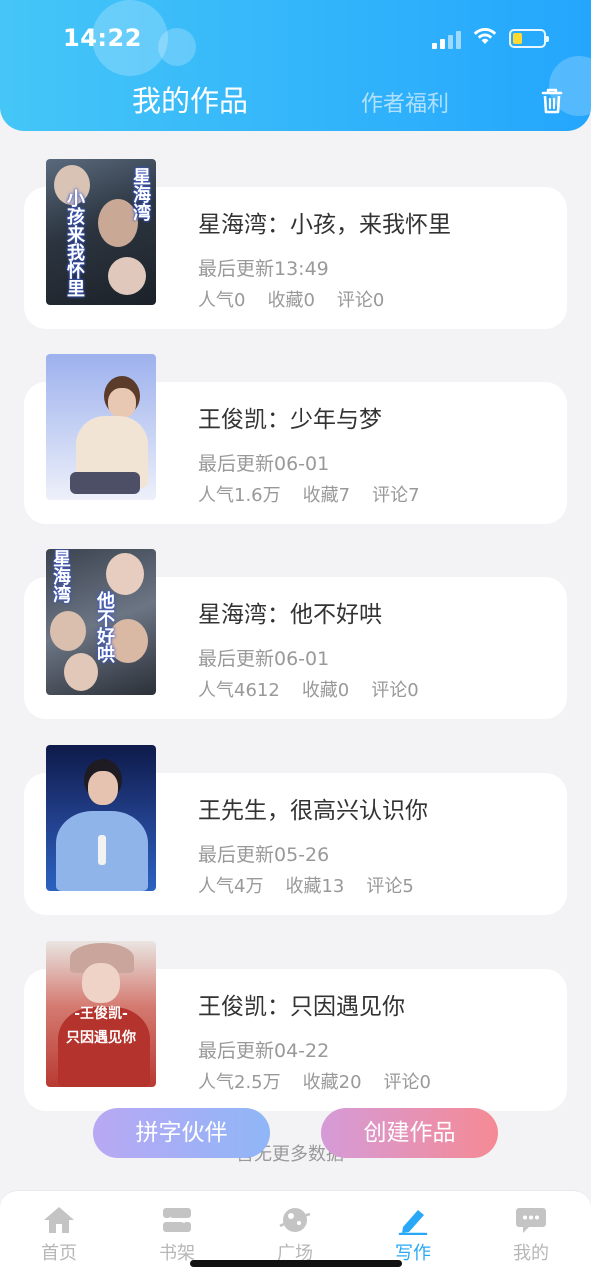 Image resolution: width=591 pixels, height=1281 pixels. Describe the element at coordinates (295, 634) in the screenshot. I see `work-item: 星海湾 他不好哄 星海湾：他不好哄 最后更新06-01 人气4612 收藏0 评论0` at that location.